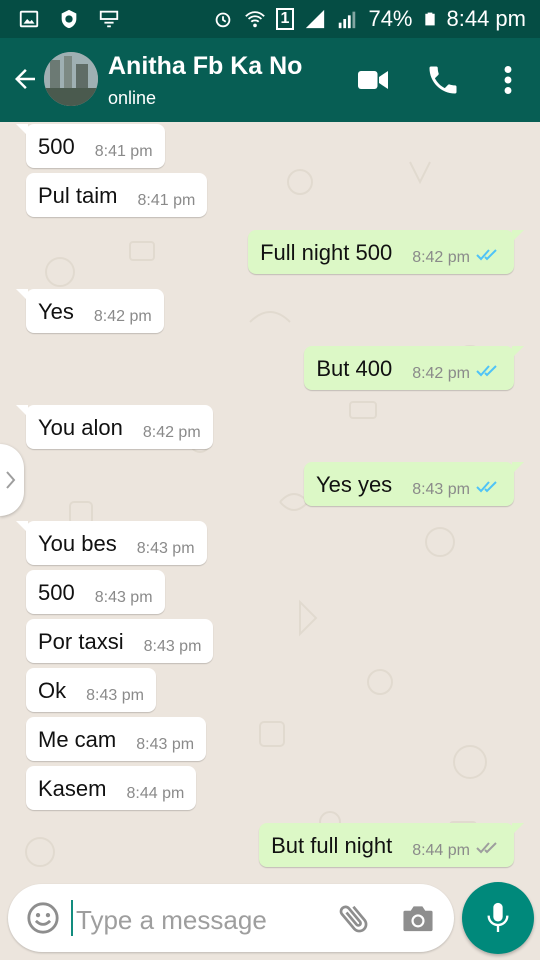  What do you see at coordinates (285, 19) in the screenshot?
I see `sim-indicator: 1` at bounding box center [285, 19].